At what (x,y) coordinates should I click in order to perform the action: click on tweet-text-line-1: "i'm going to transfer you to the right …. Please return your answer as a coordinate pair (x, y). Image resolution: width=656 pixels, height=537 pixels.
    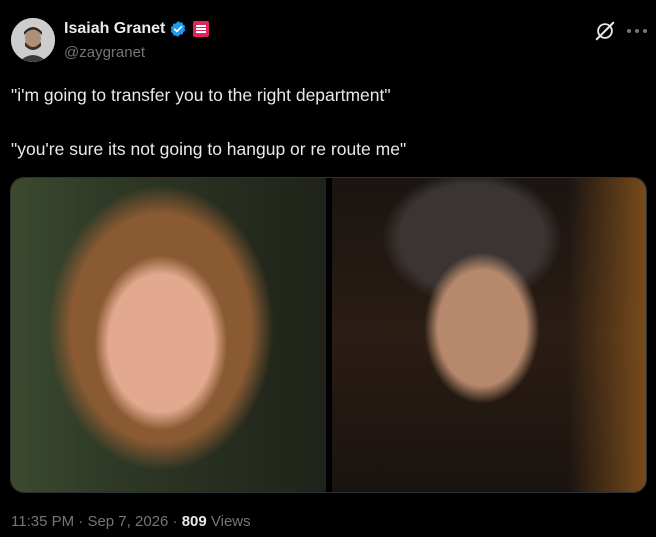
    Looking at the image, I should click on (201, 95).